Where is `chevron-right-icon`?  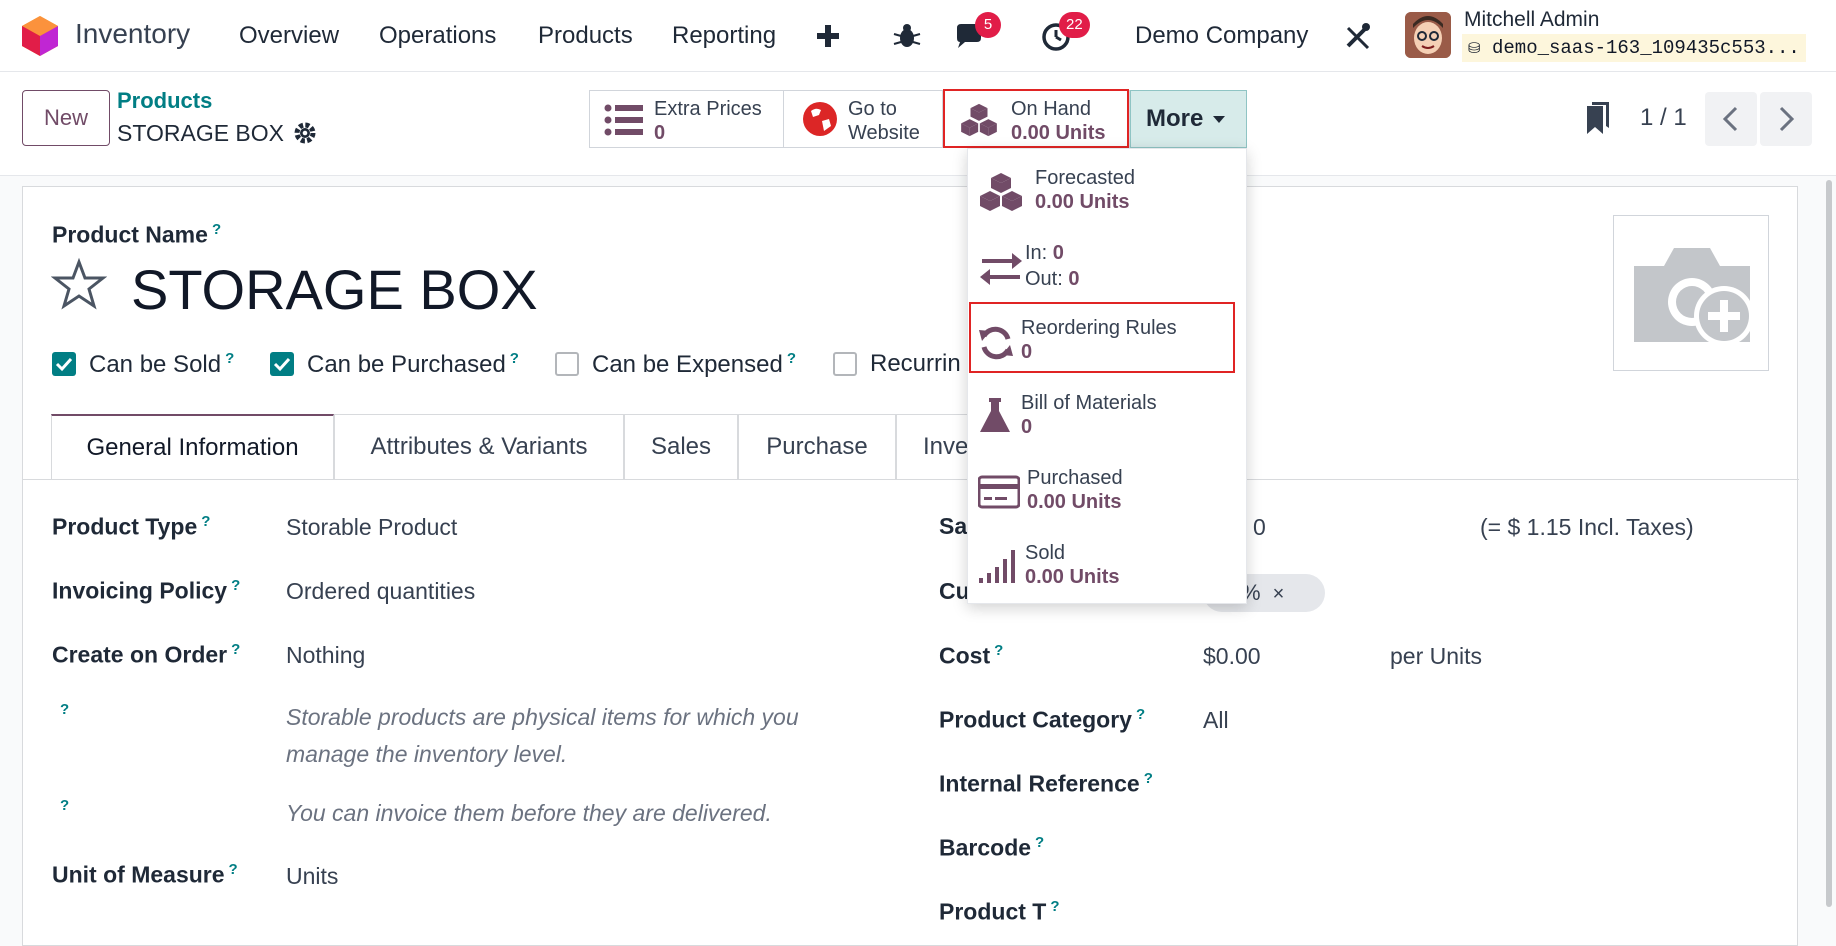
chevron-right-icon is located at coordinates (1787, 119).